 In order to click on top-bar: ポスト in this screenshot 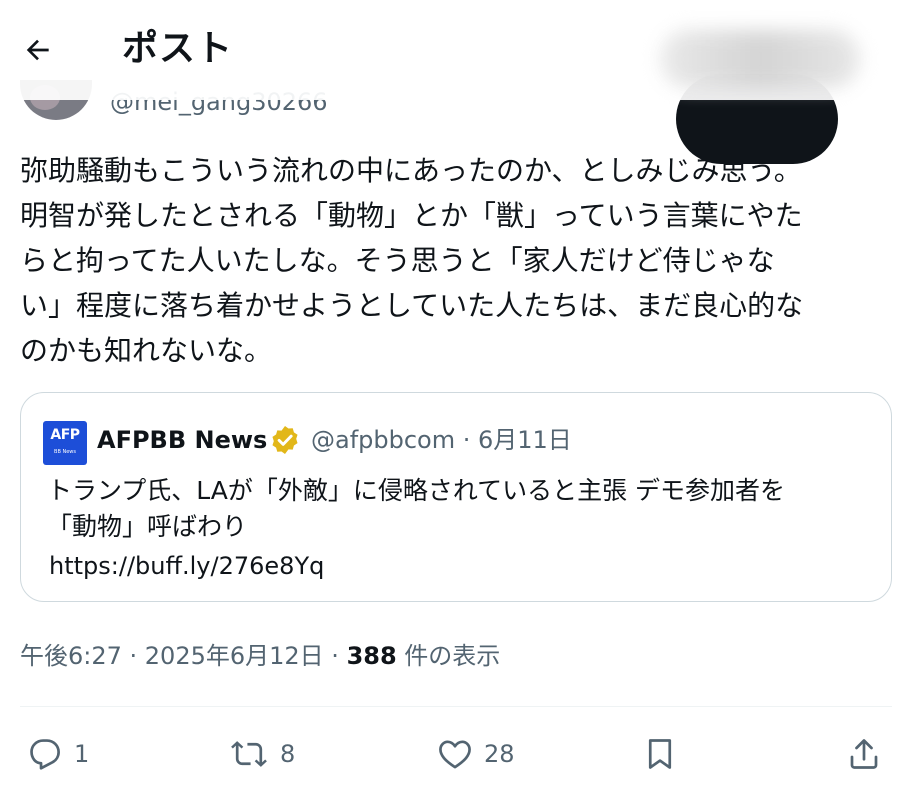, I will do `click(459, 50)`.